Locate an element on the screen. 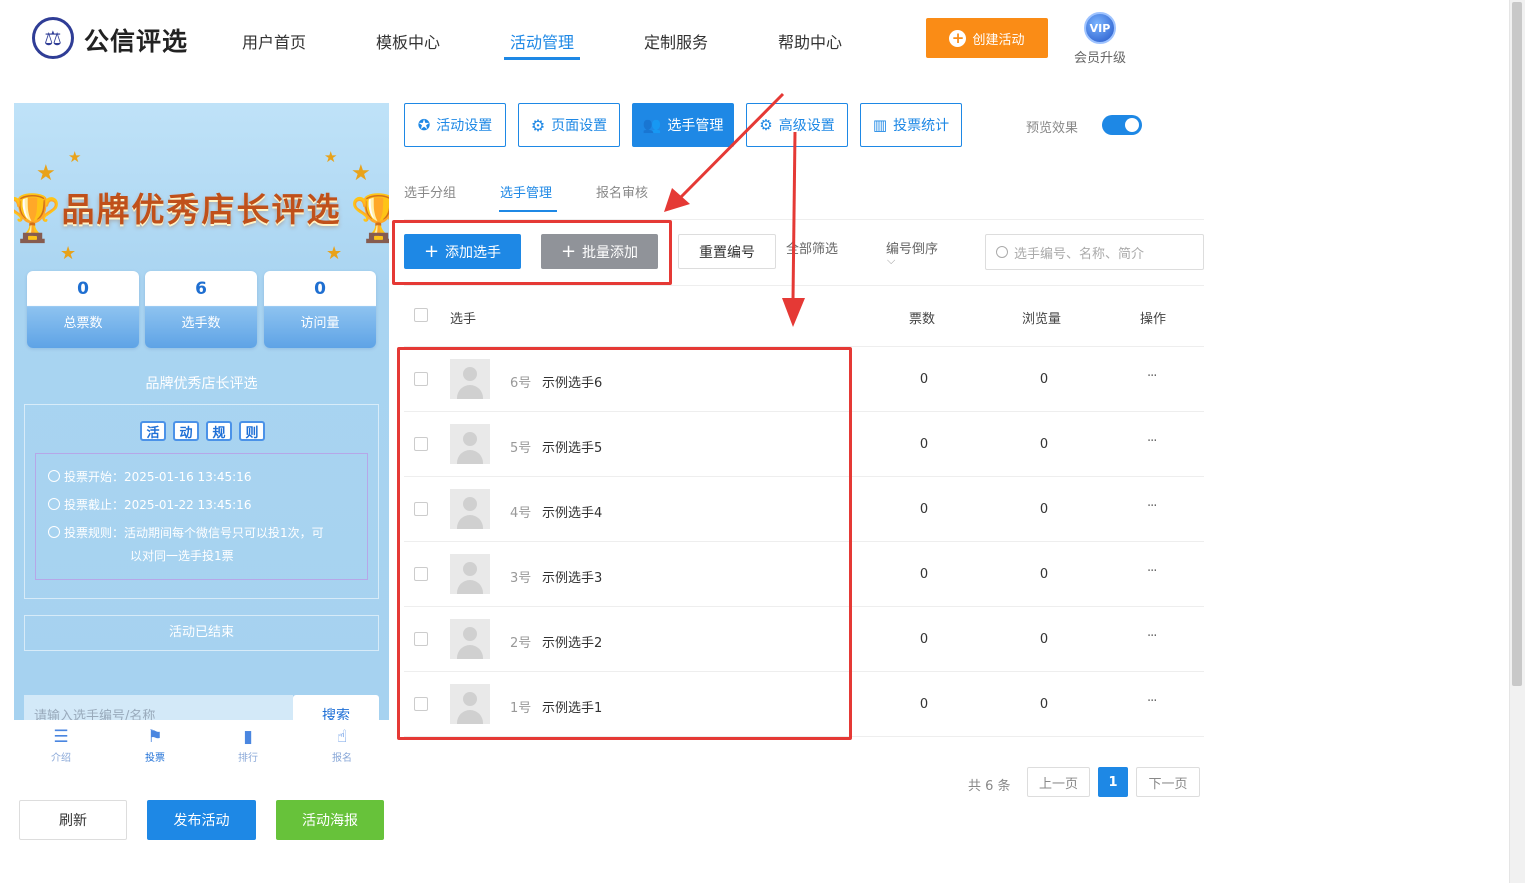 Image resolution: width=1525 pixels, height=883 pixels. annotation-arrowhead is located at coordinates (793, 312).